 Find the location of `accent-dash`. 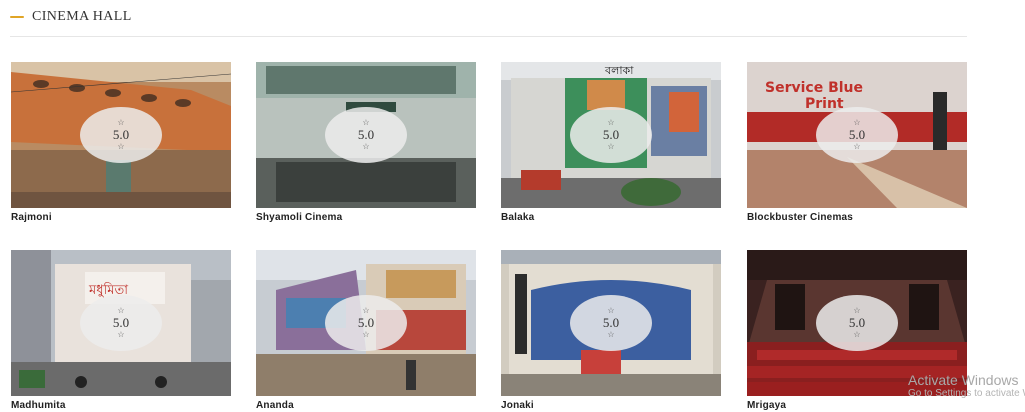

accent-dash is located at coordinates (17, 17).